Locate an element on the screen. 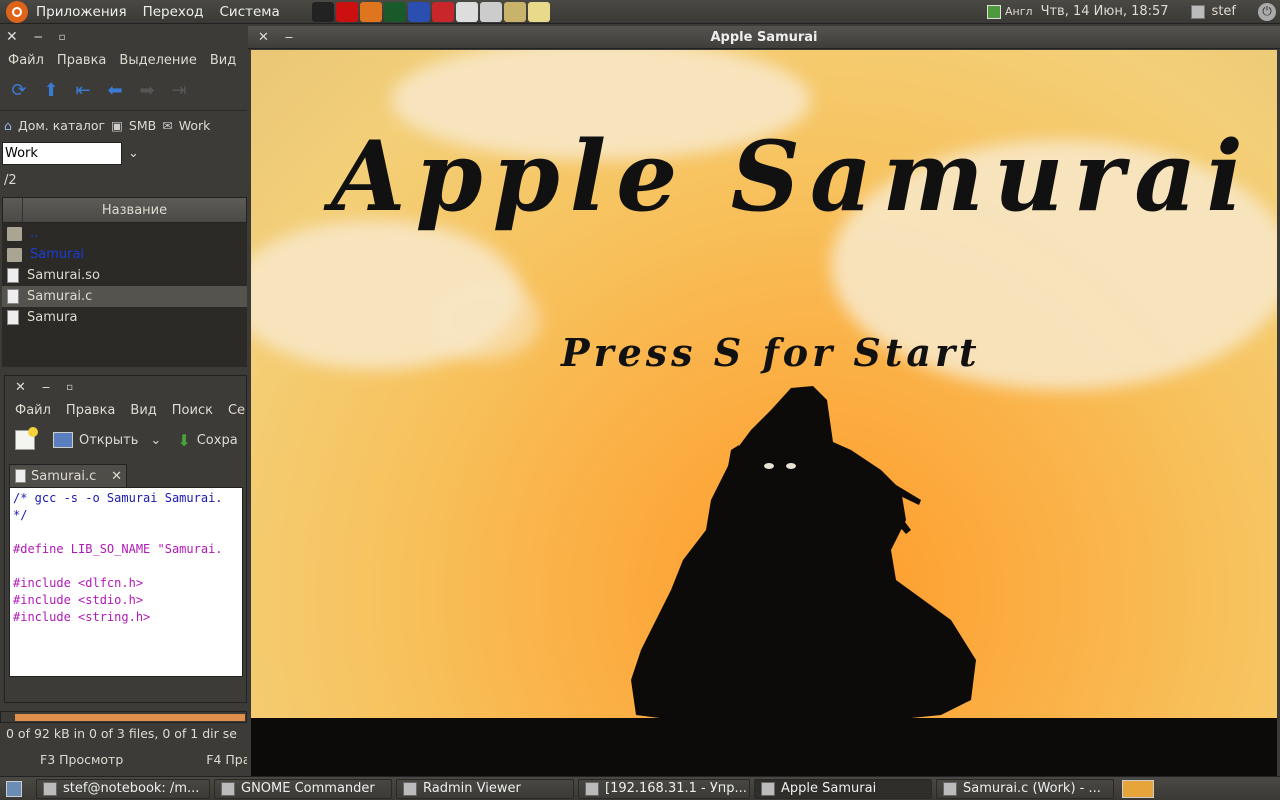 This screenshot has height=800, width=1280. bank-icon is located at coordinates (514, 11).